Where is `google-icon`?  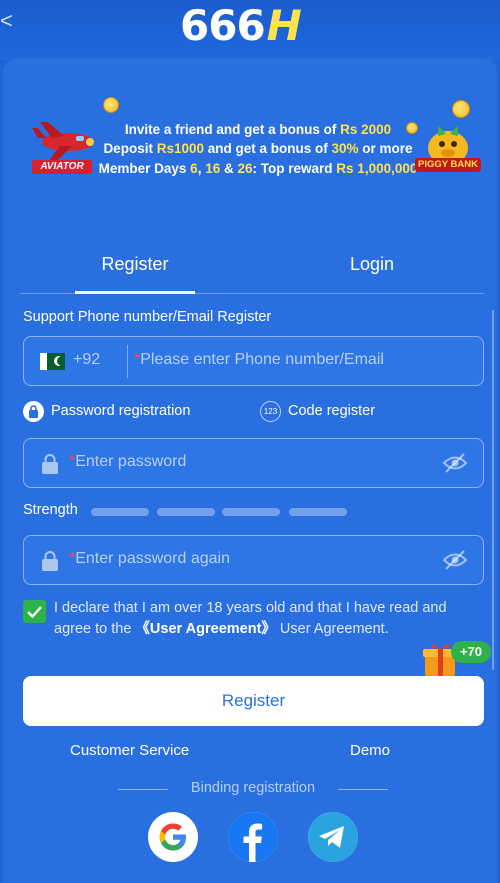
google-icon is located at coordinates (172, 837).